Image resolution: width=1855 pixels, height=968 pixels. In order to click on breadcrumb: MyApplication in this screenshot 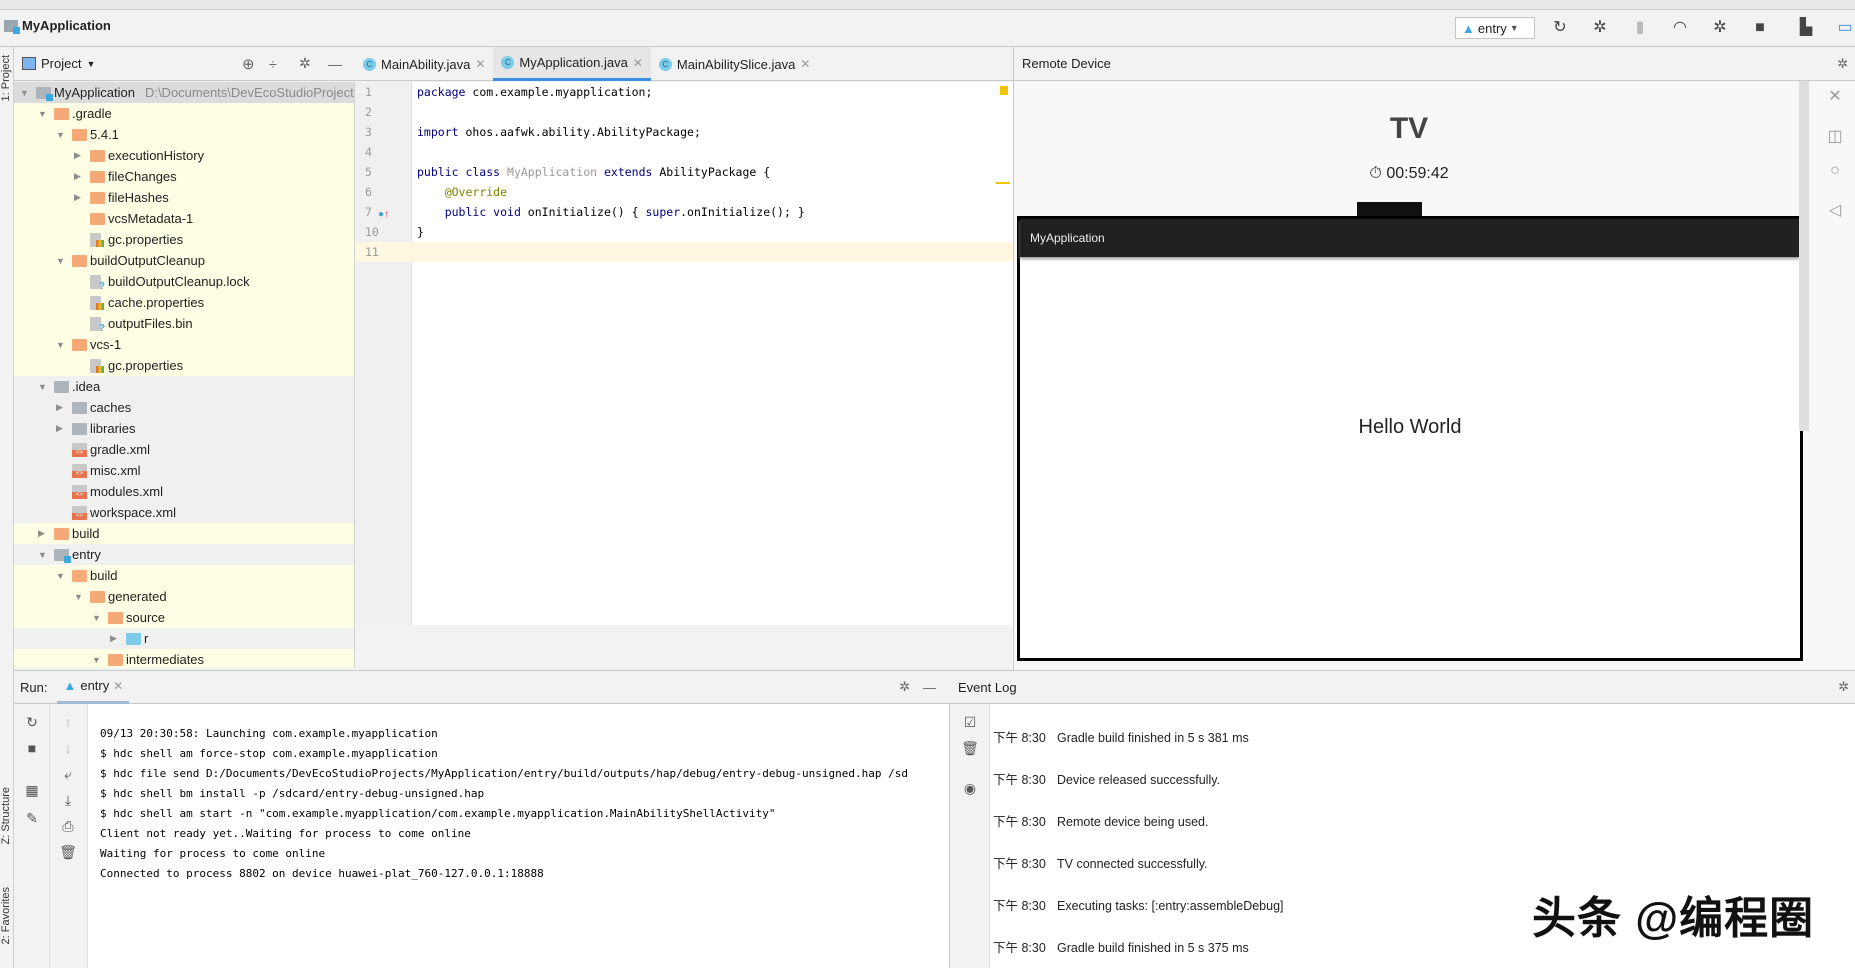, I will do `click(57, 26)`.